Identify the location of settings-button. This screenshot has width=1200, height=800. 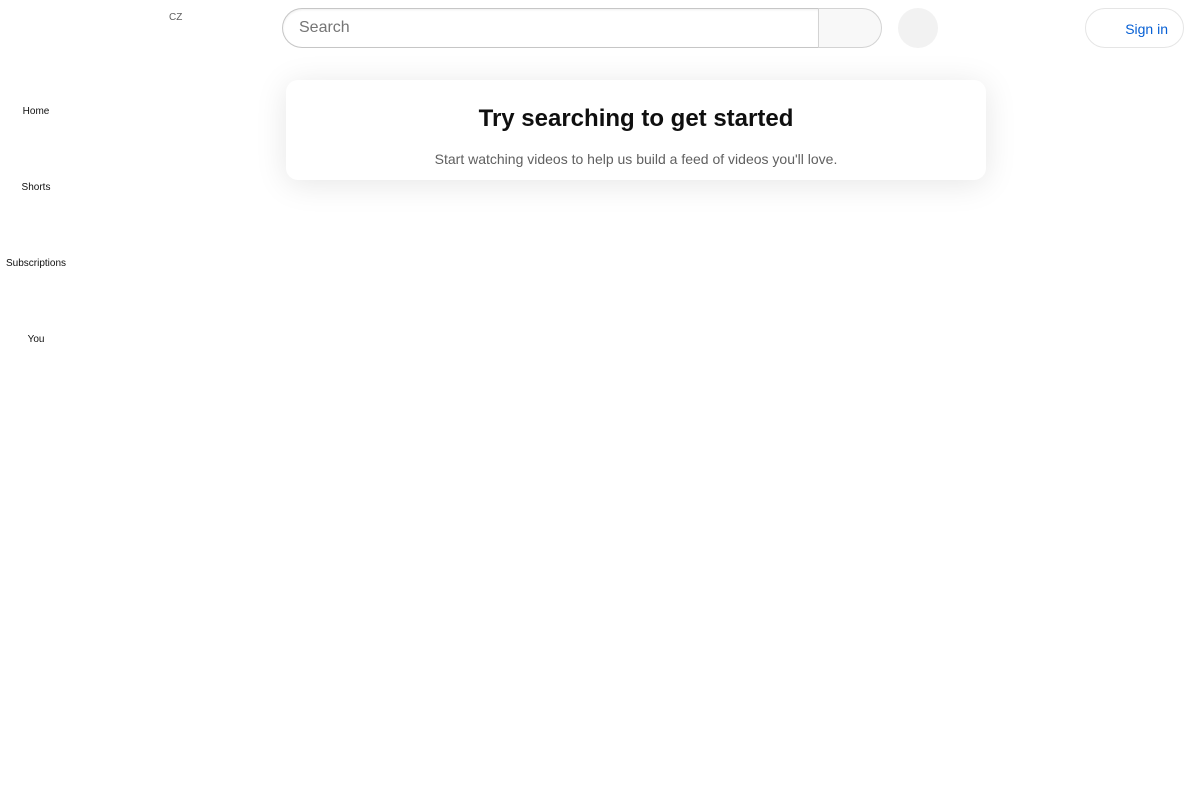
(1060, 28).